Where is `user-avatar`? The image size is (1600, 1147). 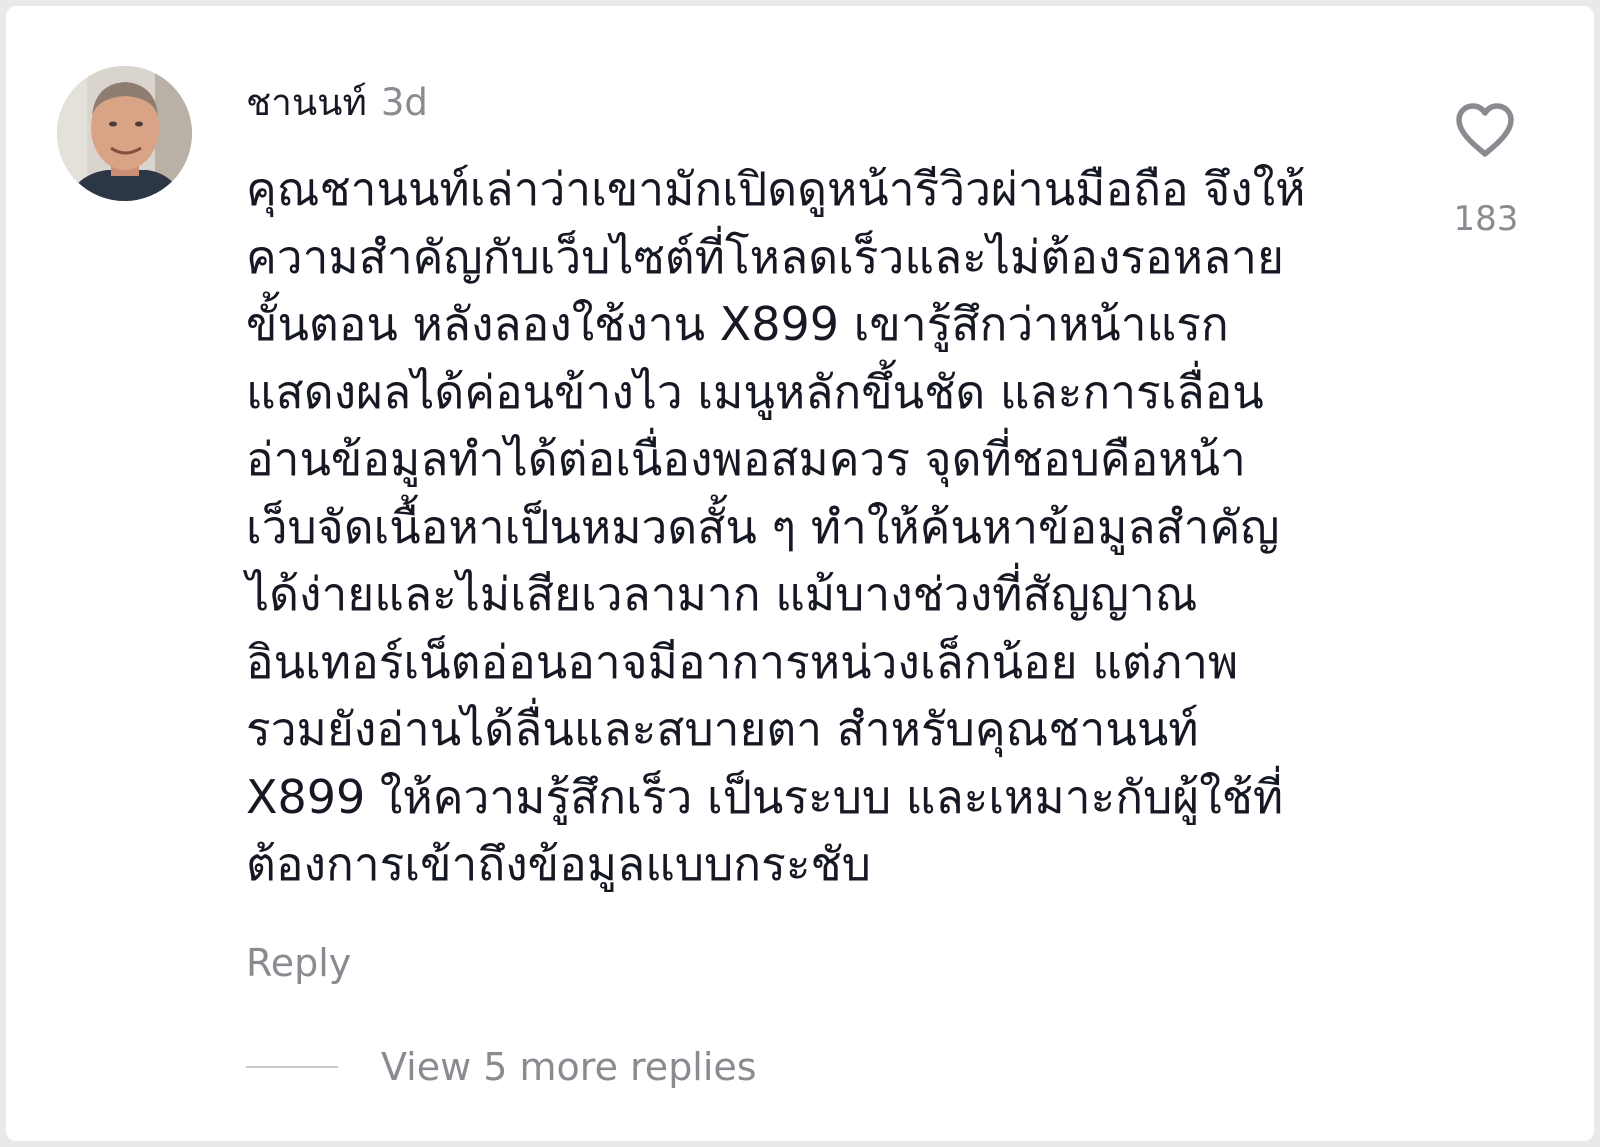 user-avatar is located at coordinates (124, 133).